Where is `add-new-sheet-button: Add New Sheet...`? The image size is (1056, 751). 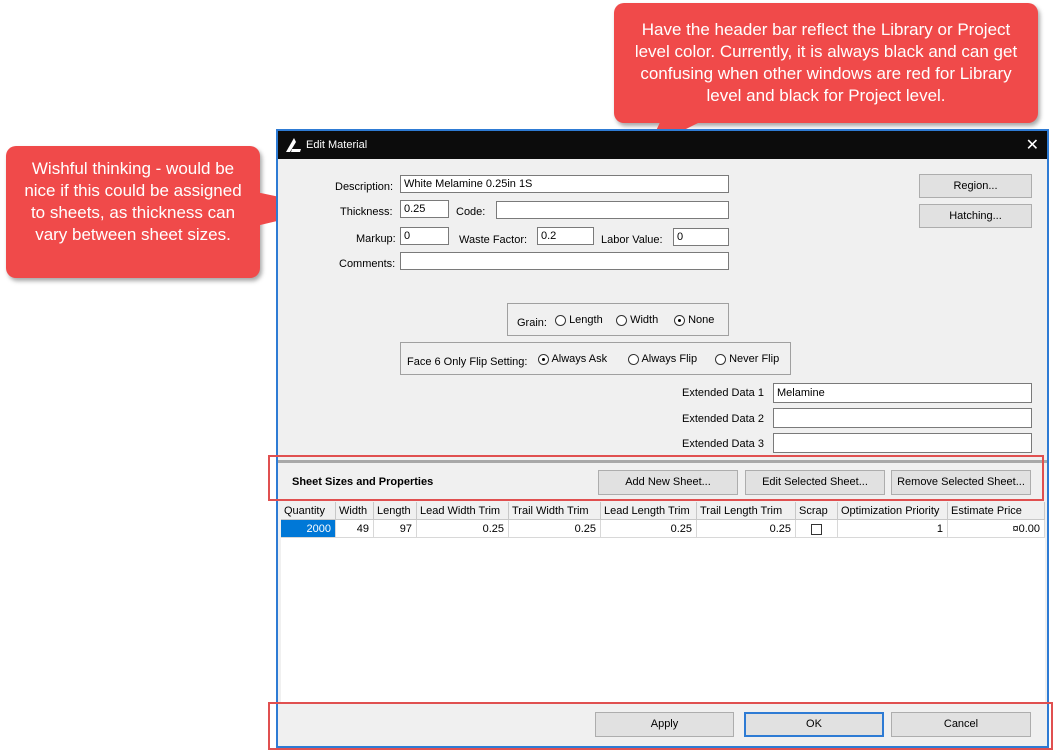 add-new-sheet-button: Add New Sheet... is located at coordinates (668, 482).